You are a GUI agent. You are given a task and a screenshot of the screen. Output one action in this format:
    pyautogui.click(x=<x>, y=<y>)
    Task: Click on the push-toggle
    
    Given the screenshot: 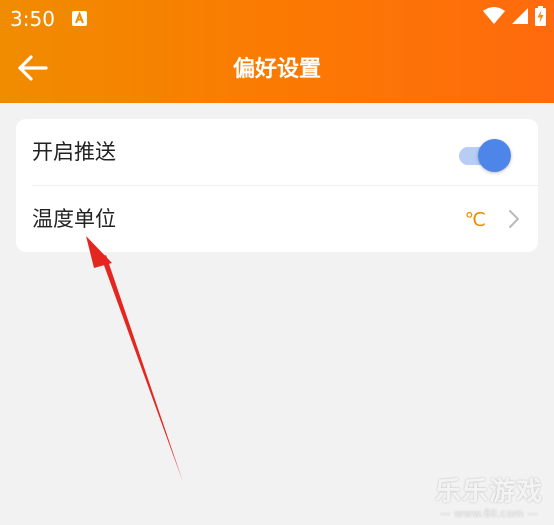 What is the action you would take?
    pyautogui.click(x=485, y=155)
    